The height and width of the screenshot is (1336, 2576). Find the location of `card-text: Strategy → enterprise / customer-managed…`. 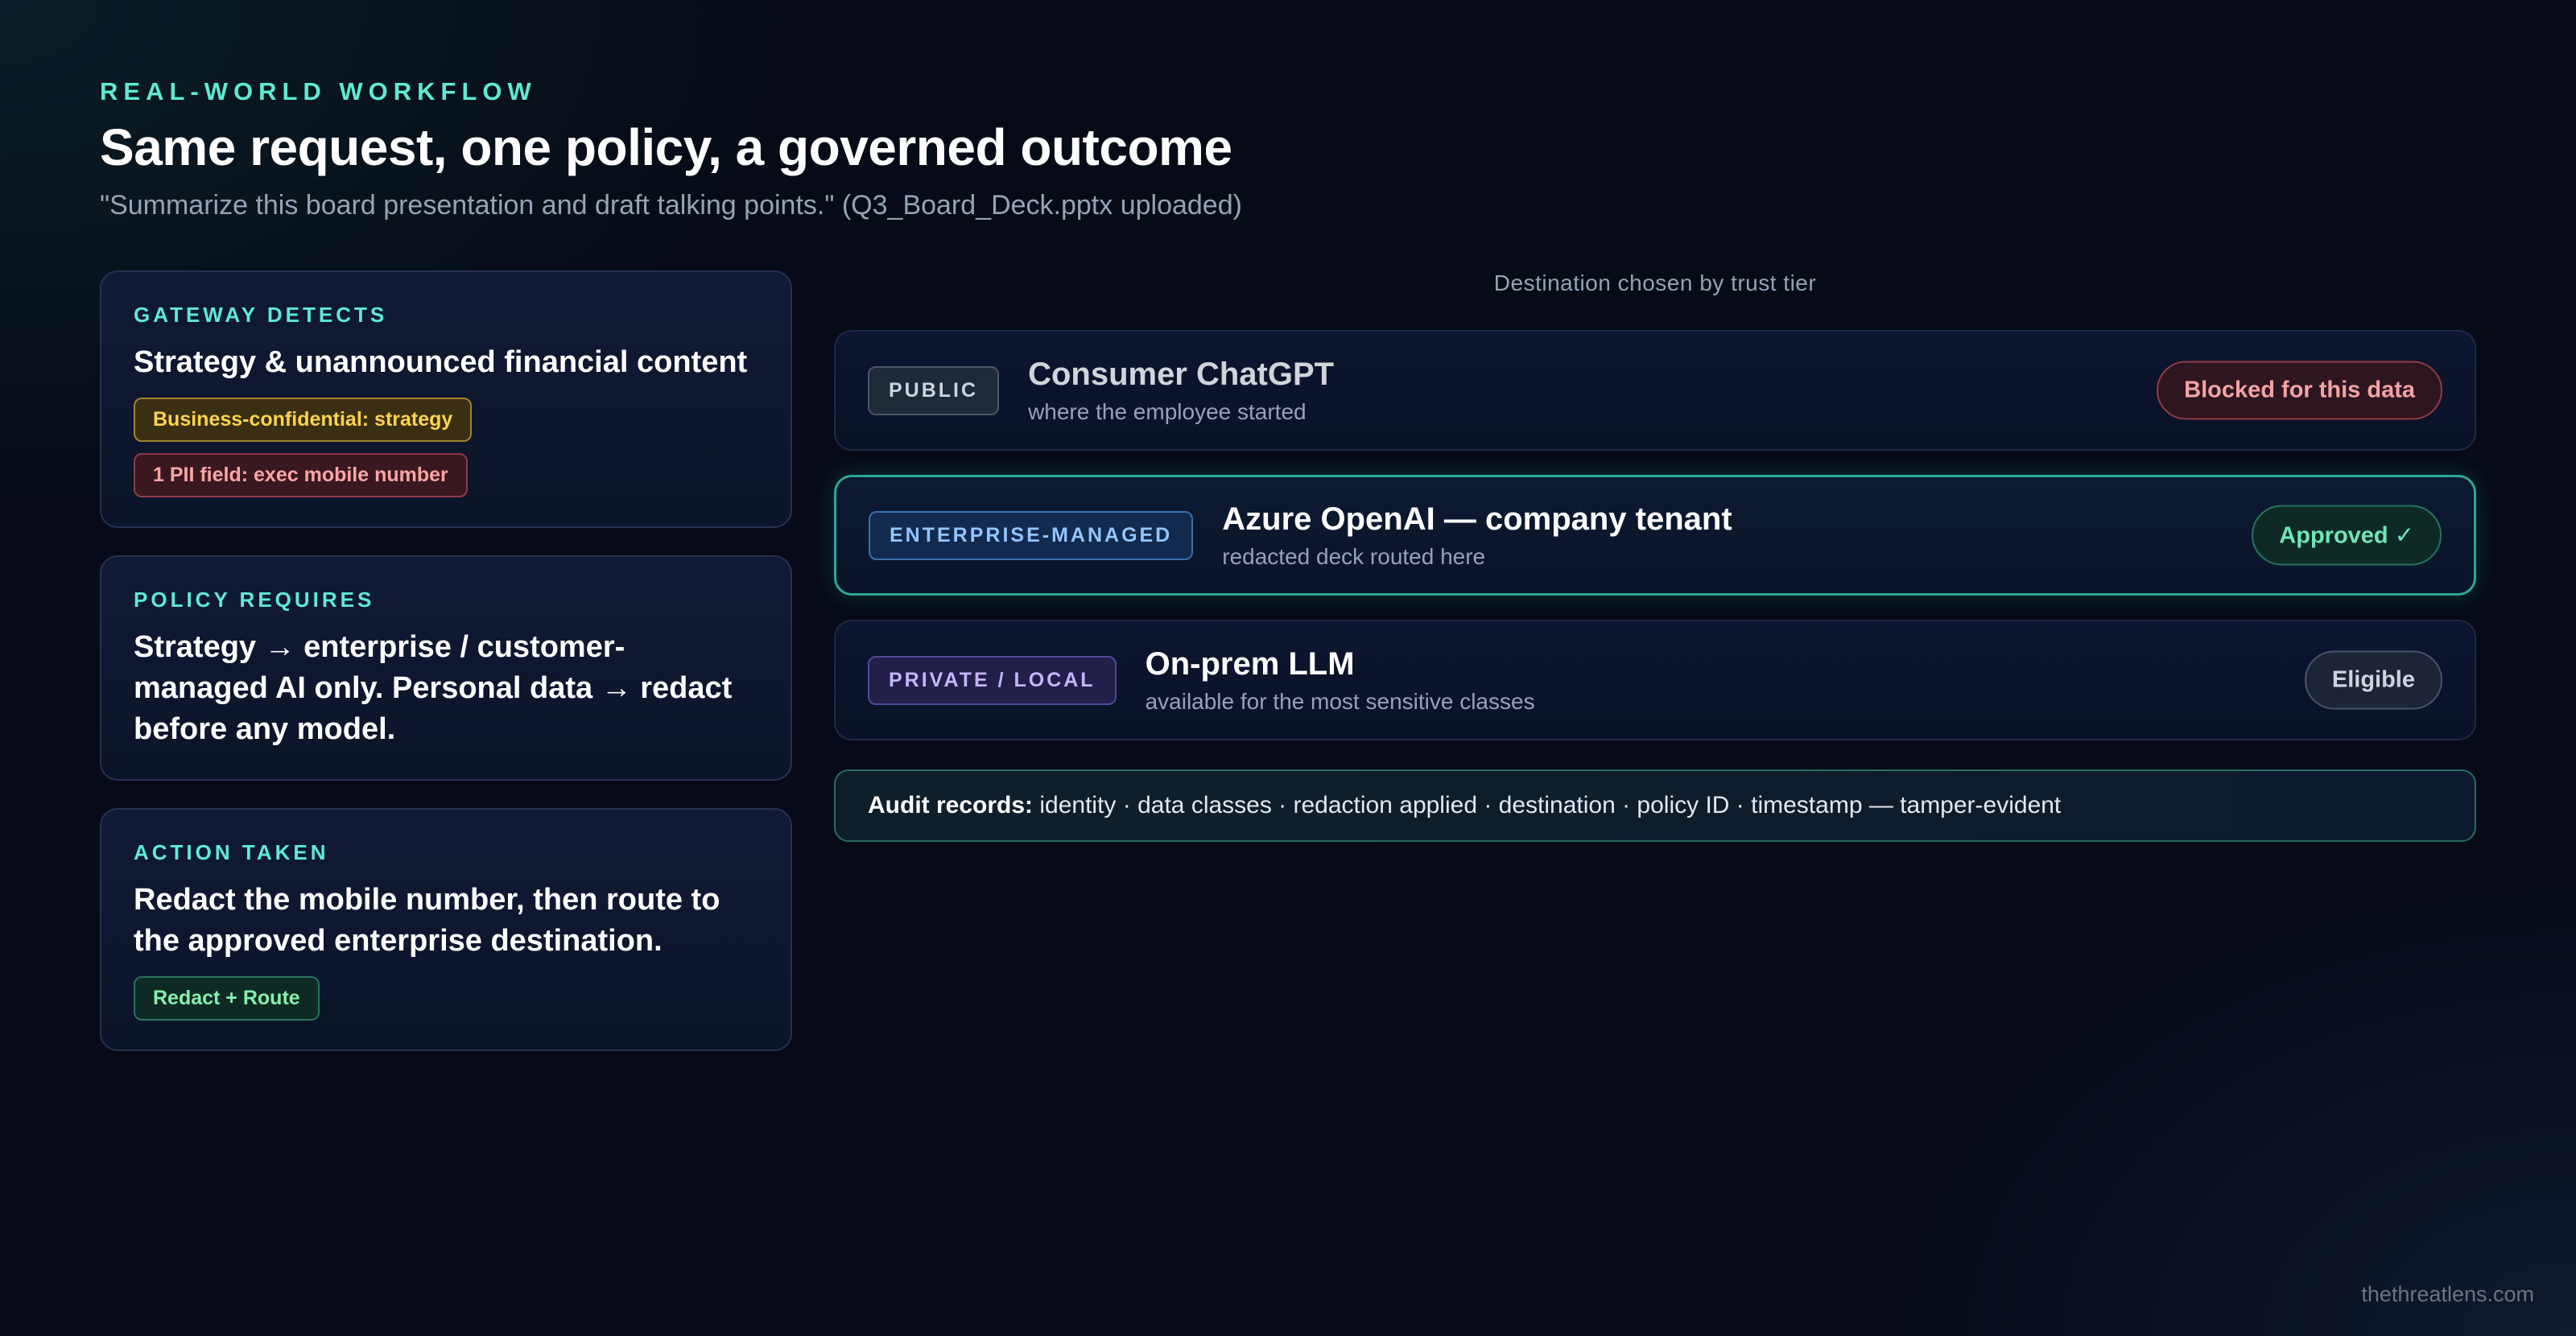

card-text: Strategy → enterprise / customer-managed… is located at coordinates (433, 688).